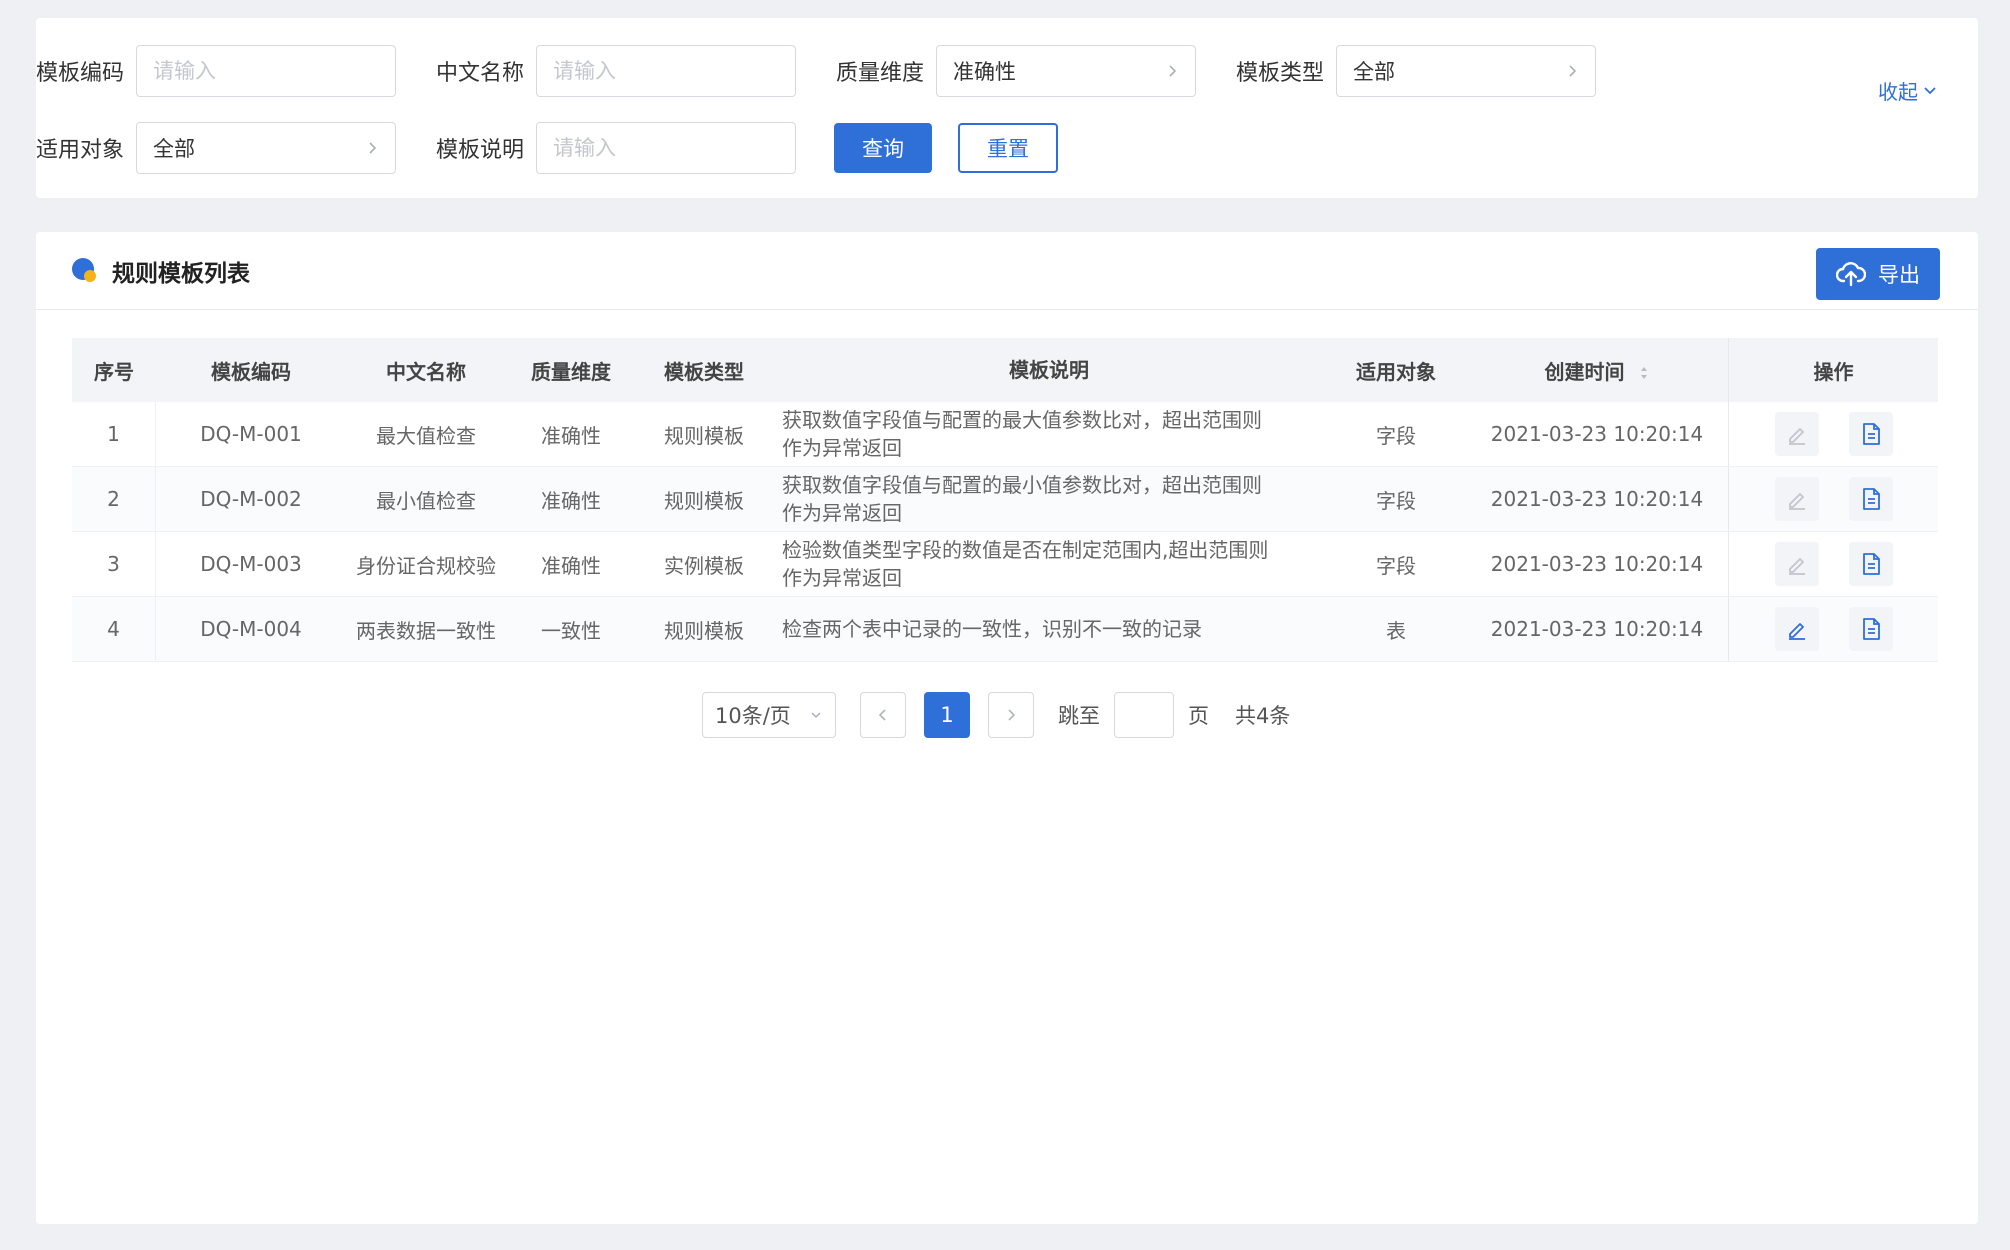 The width and height of the screenshot is (2010, 1250). Describe the element at coordinates (571, 371) in the screenshot. I see `col-header-dimension: 质量维度` at that location.